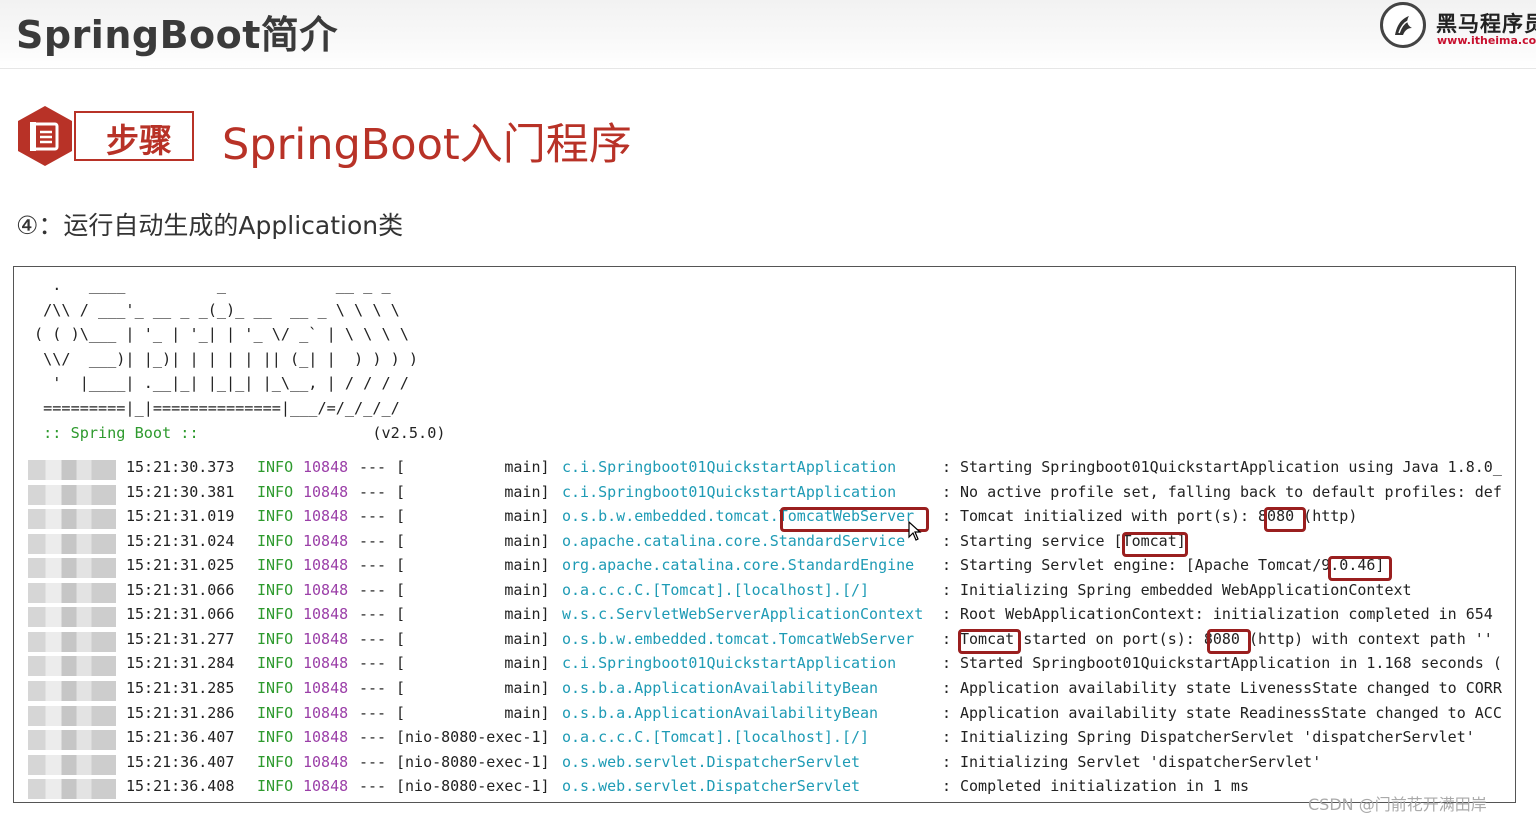 This screenshot has height=821, width=1536. Describe the element at coordinates (180, 761) in the screenshot. I see `log-timestamp: 15:21:36.407` at that location.